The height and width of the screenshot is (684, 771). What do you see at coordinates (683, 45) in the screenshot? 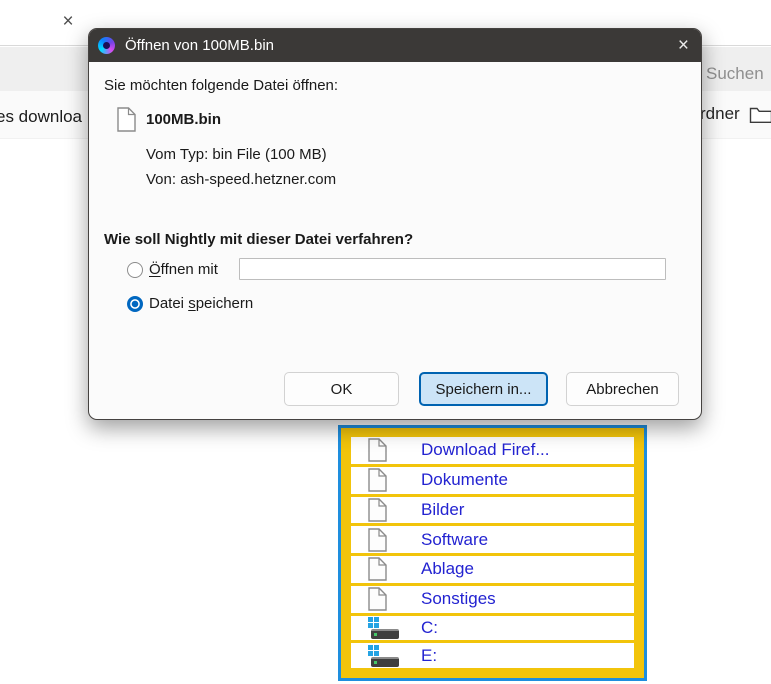
I see `dialog-close-icon: ×` at bounding box center [683, 45].